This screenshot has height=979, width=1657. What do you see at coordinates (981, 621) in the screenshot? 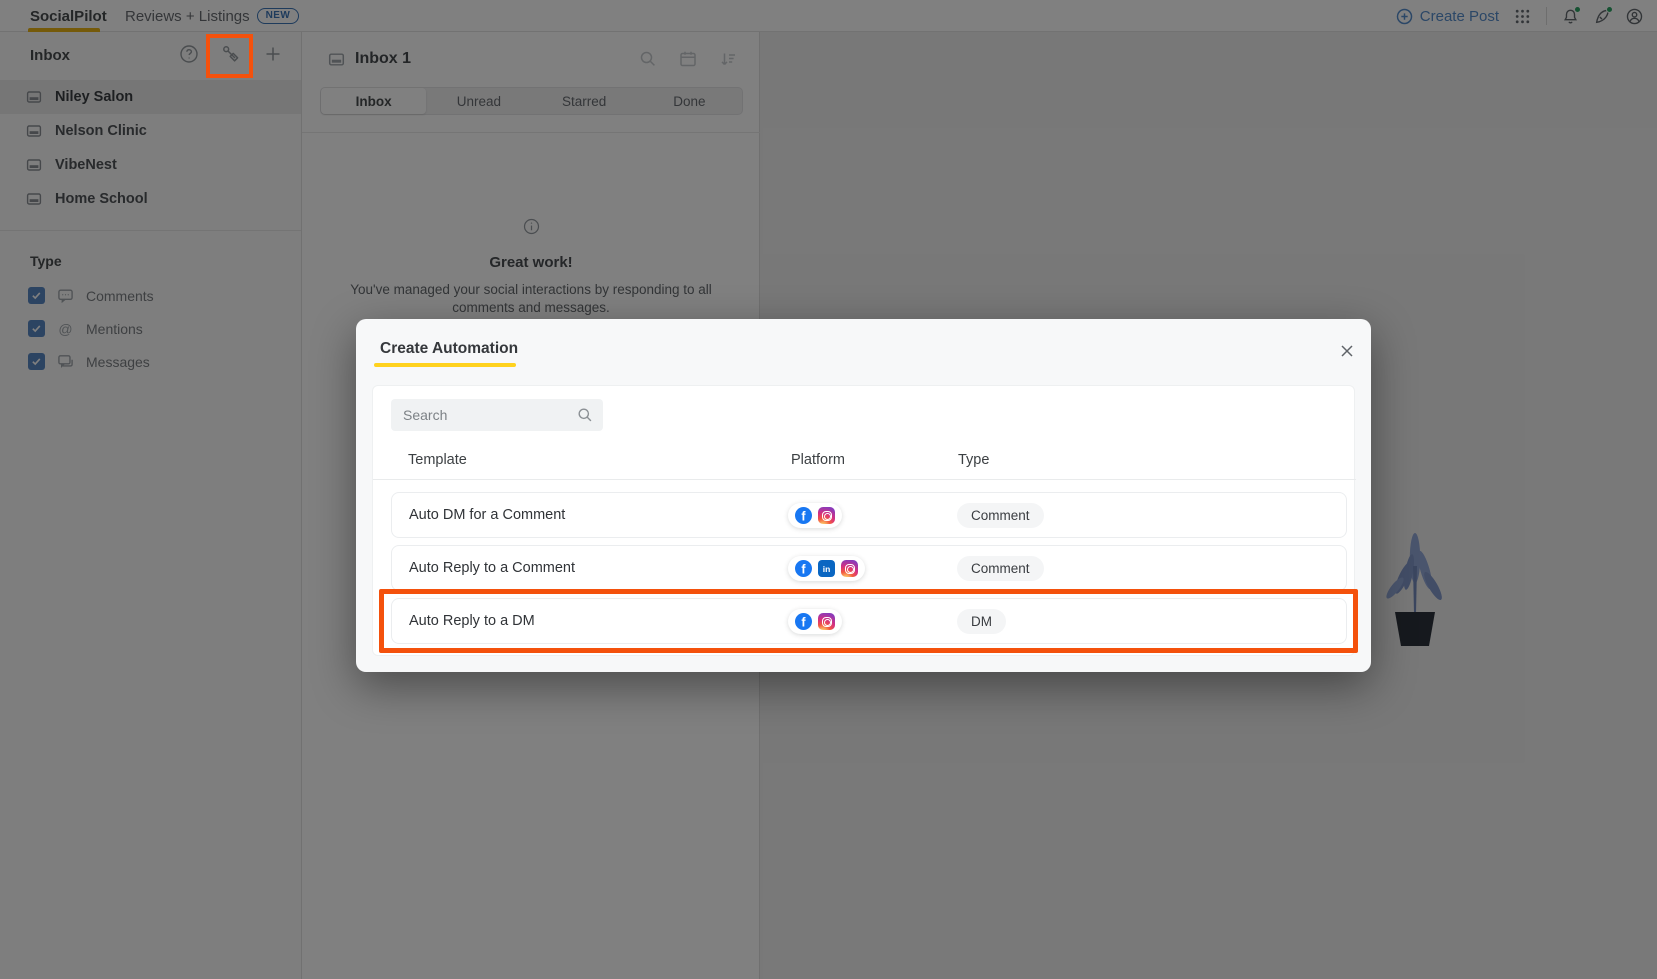
I see `type-badge: DM` at bounding box center [981, 621].